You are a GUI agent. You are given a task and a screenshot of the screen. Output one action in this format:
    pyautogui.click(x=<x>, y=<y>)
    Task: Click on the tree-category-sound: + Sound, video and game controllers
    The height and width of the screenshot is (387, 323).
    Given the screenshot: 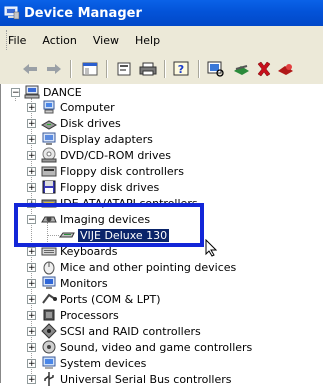 What is the action you would take?
    pyautogui.click(x=139, y=347)
    